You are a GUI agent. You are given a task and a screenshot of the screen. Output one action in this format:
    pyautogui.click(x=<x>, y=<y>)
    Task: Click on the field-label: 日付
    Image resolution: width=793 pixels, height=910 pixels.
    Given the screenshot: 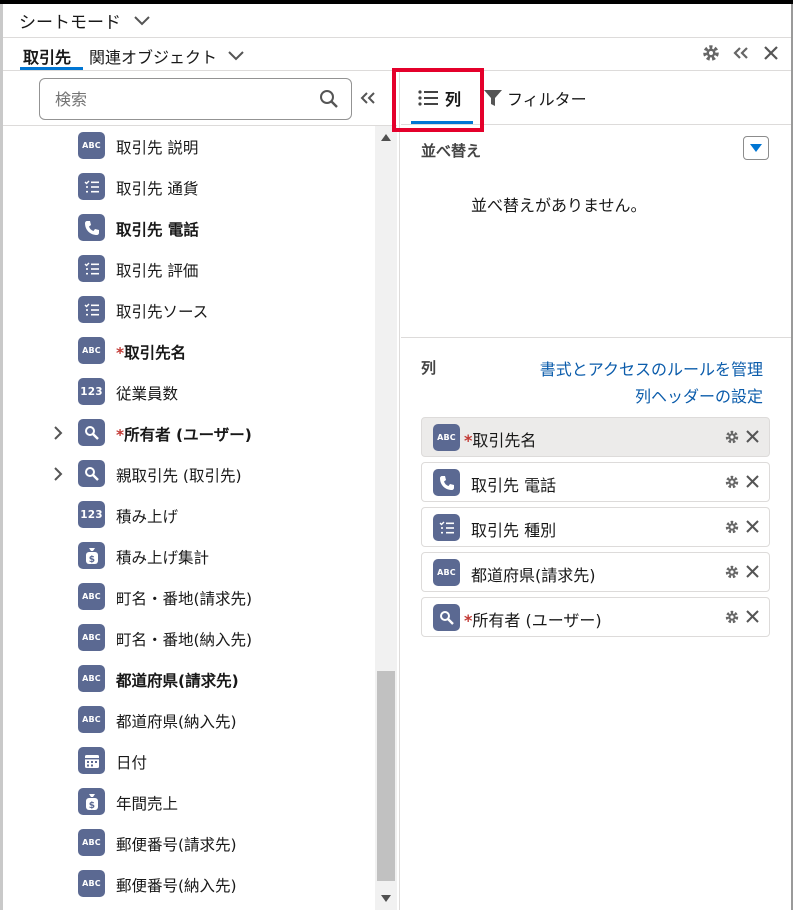 What is the action you would take?
    pyautogui.click(x=131, y=762)
    